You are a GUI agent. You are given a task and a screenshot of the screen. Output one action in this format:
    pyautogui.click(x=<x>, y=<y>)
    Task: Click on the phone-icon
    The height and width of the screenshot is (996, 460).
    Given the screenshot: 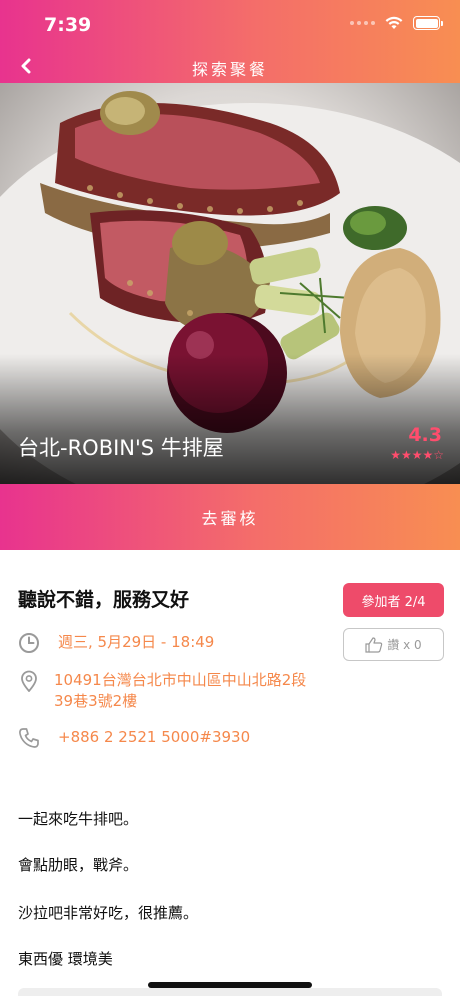 What is the action you would take?
    pyautogui.click(x=29, y=738)
    